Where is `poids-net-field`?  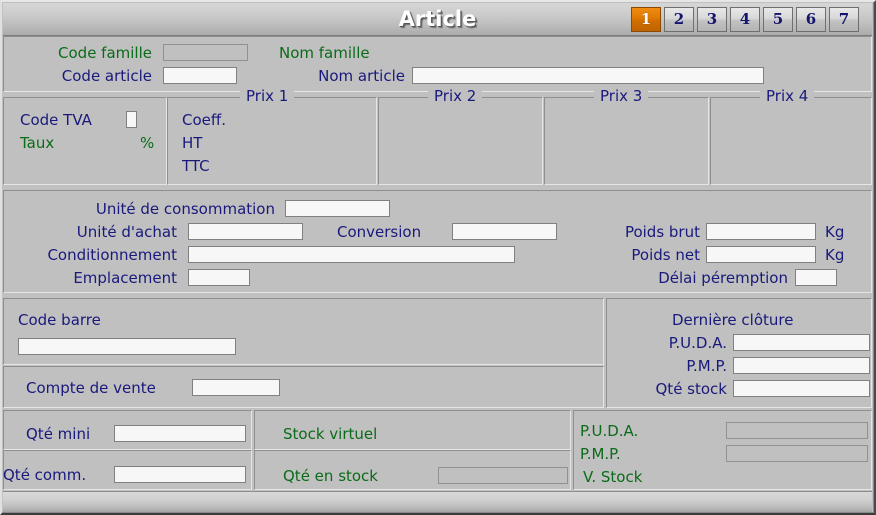 poids-net-field is located at coordinates (761, 254).